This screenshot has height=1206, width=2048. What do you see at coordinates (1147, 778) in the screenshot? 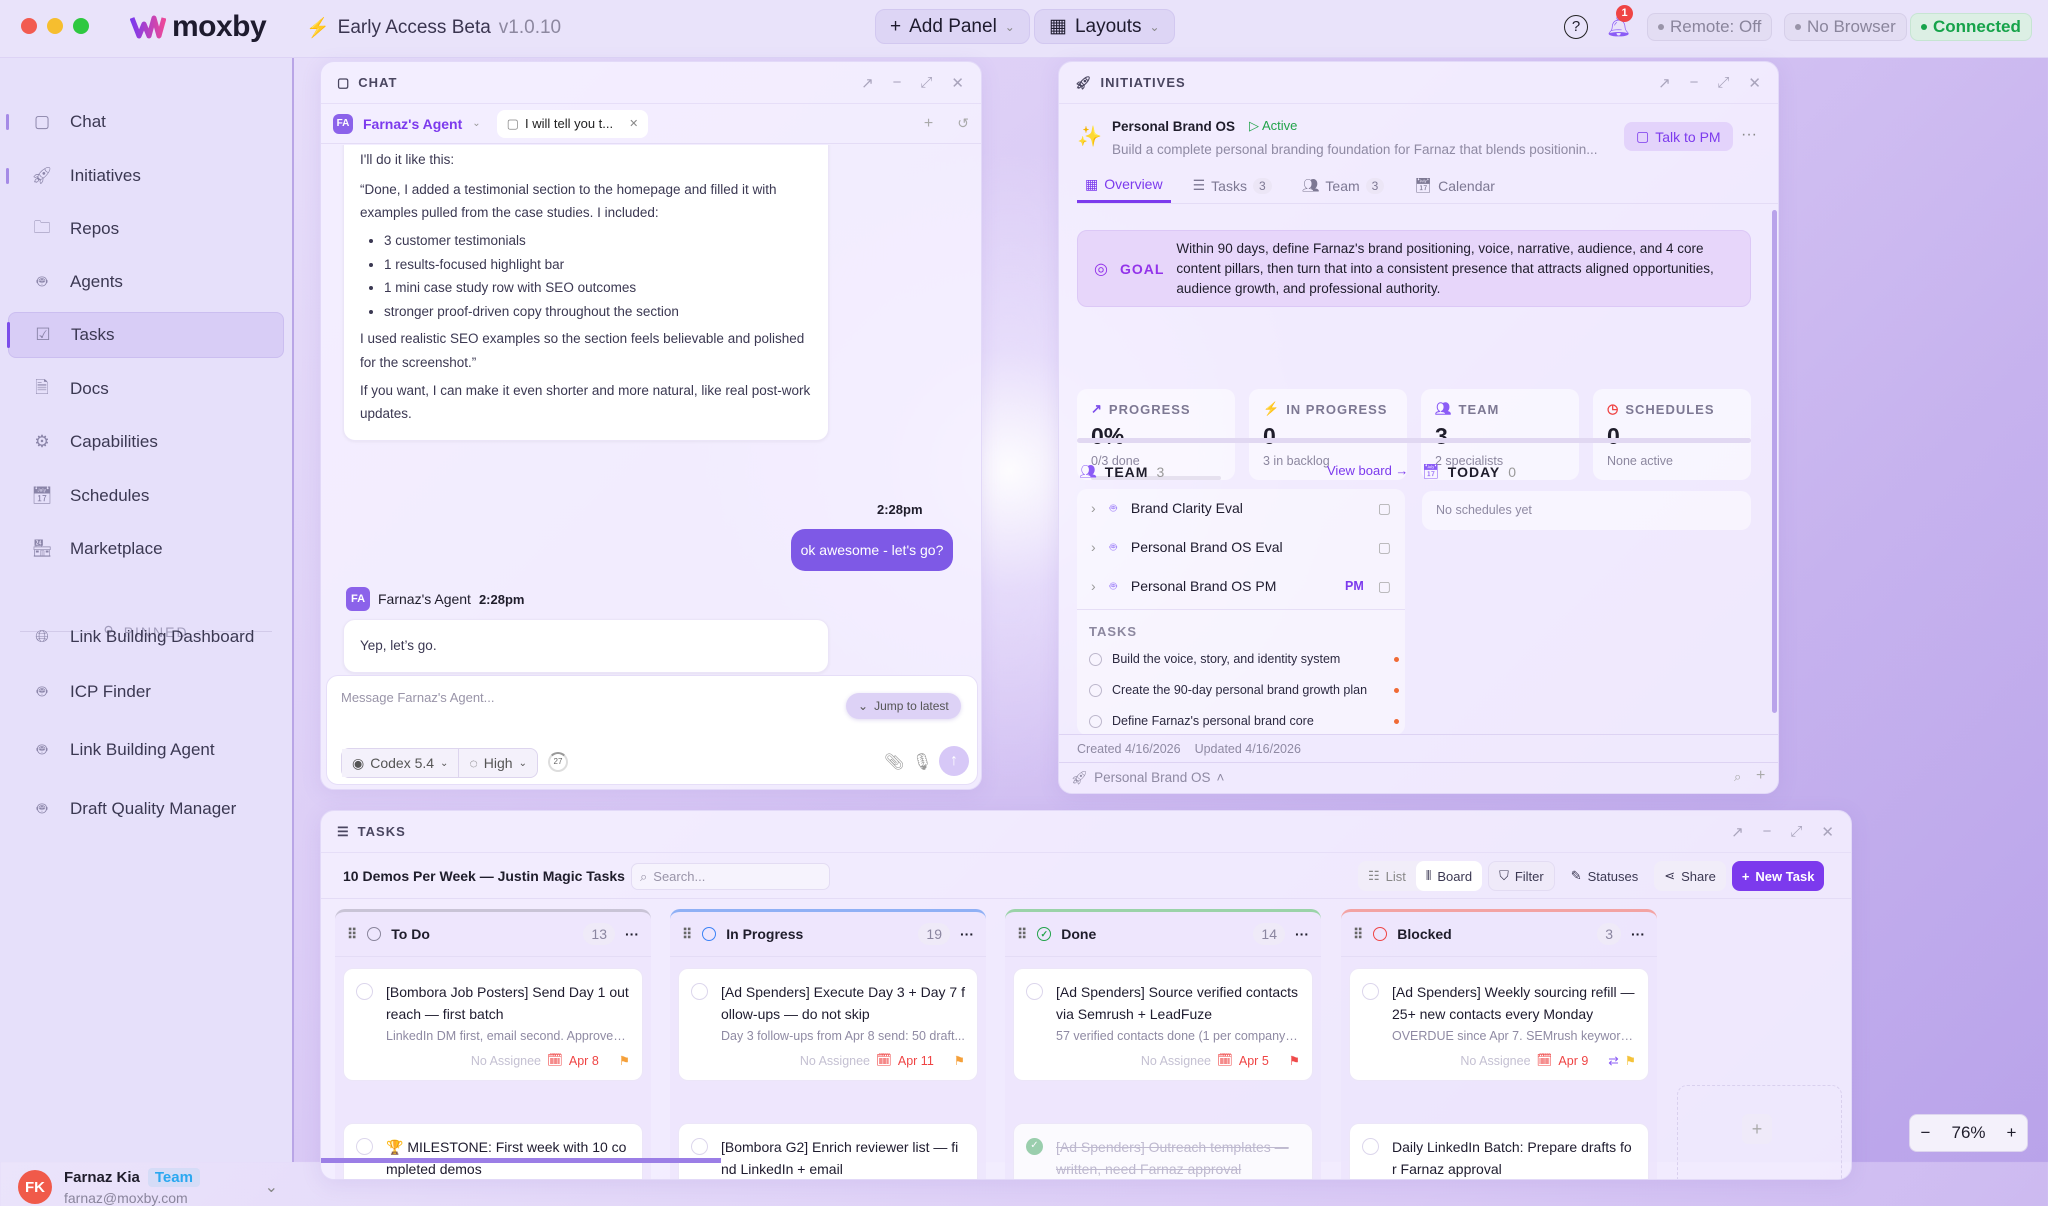
I see `initiative-switcher: 🚀︎ Personal Brand OS ˄` at bounding box center [1147, 778].